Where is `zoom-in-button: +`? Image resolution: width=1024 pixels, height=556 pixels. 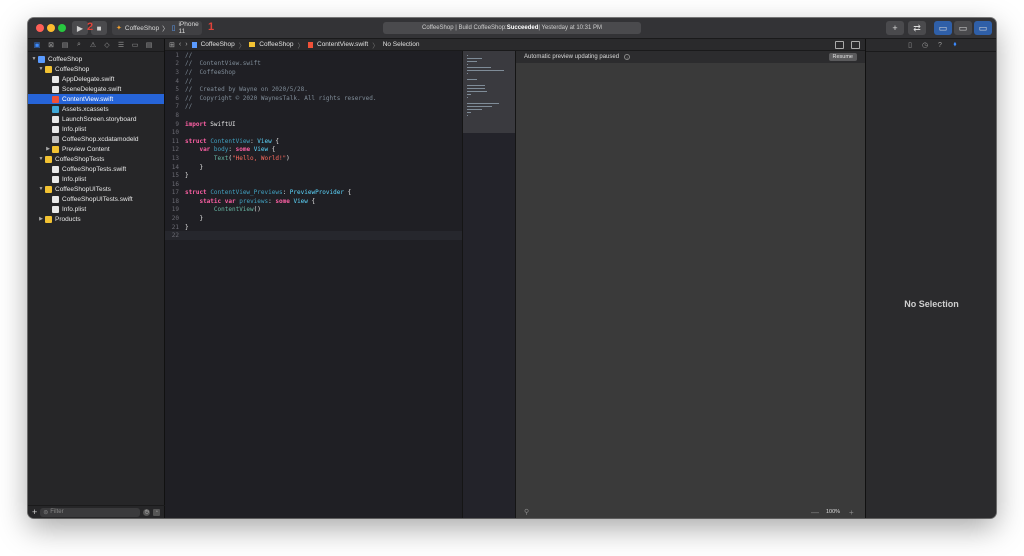 zoom-in-button: + is located at coordinates (851, 512).